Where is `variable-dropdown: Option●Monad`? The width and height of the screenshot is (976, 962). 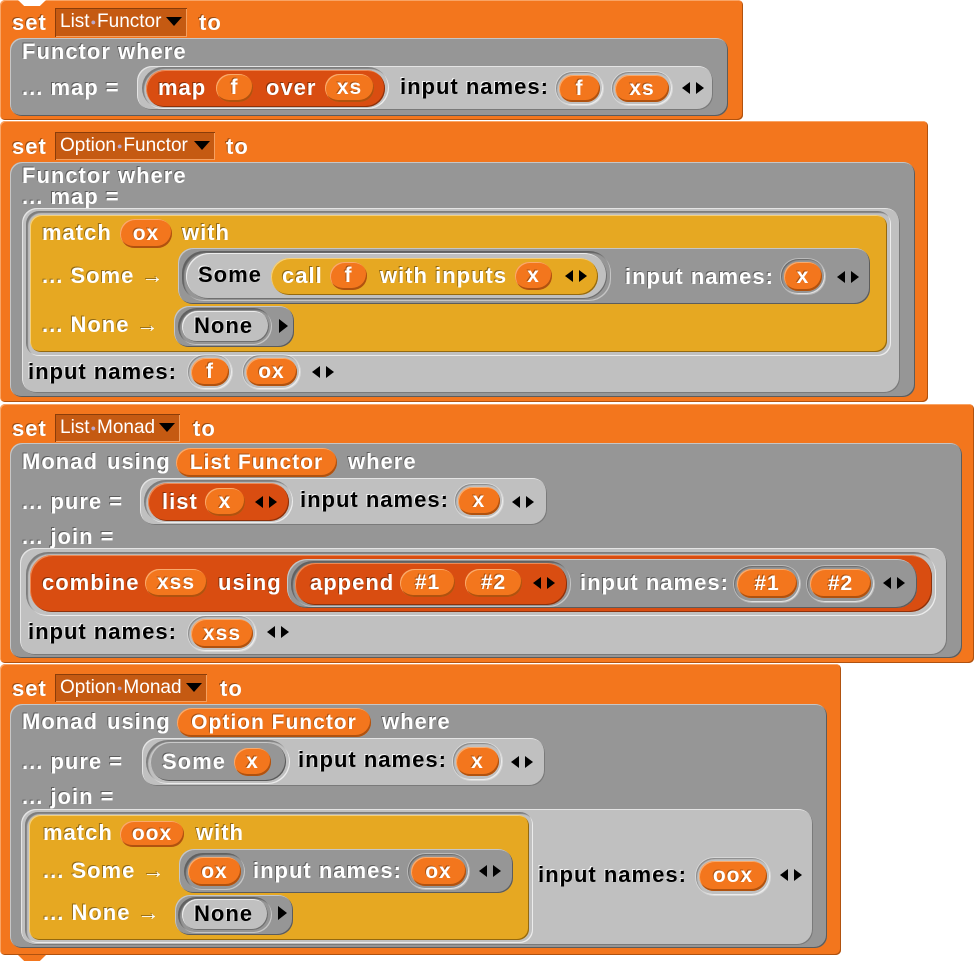
variable-dropdown: Option●Monad is located at coordinates (131, 688).